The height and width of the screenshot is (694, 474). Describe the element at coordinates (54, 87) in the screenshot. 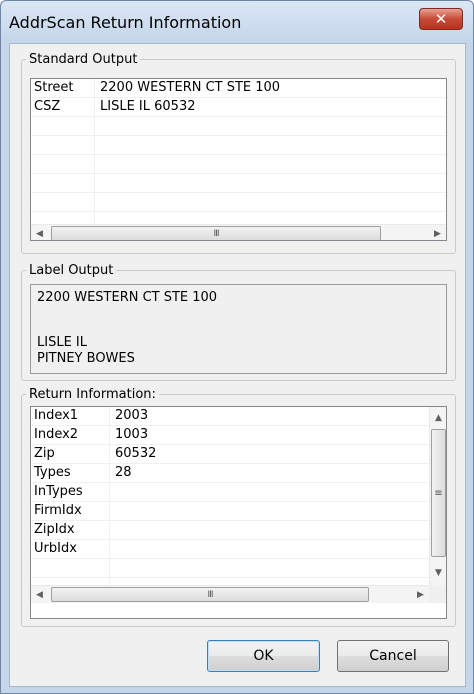

I see `field-name: Street` at that location.